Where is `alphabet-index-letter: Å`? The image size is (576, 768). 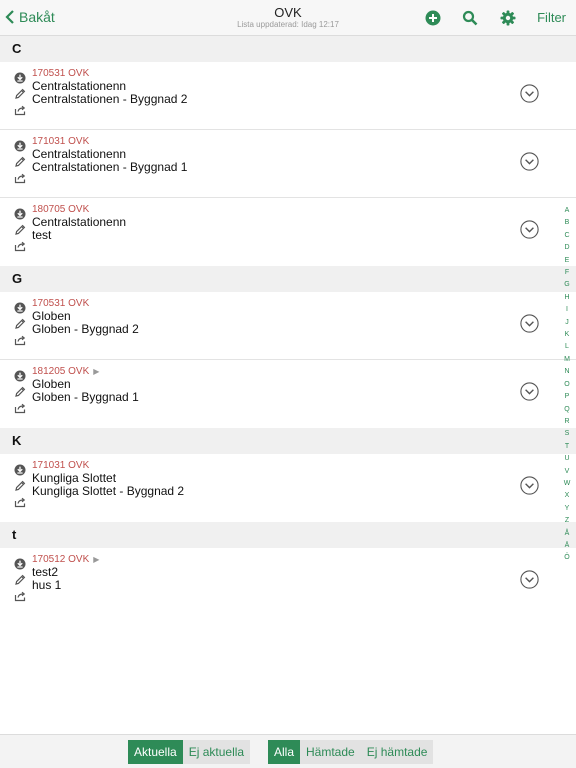 alphabet-index-letter: Å is located at coordinates (567, 534).